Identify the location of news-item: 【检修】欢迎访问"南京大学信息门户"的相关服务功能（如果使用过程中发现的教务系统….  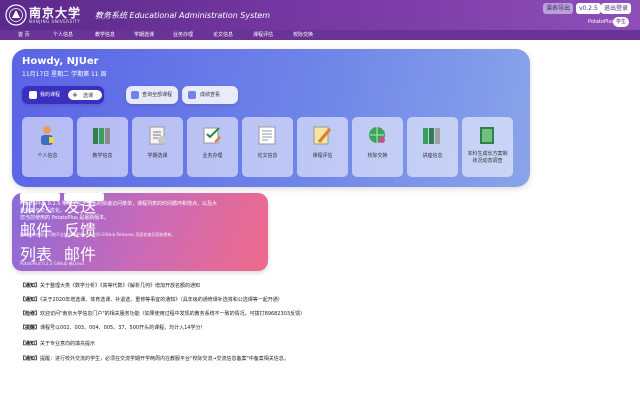
(162, 314).